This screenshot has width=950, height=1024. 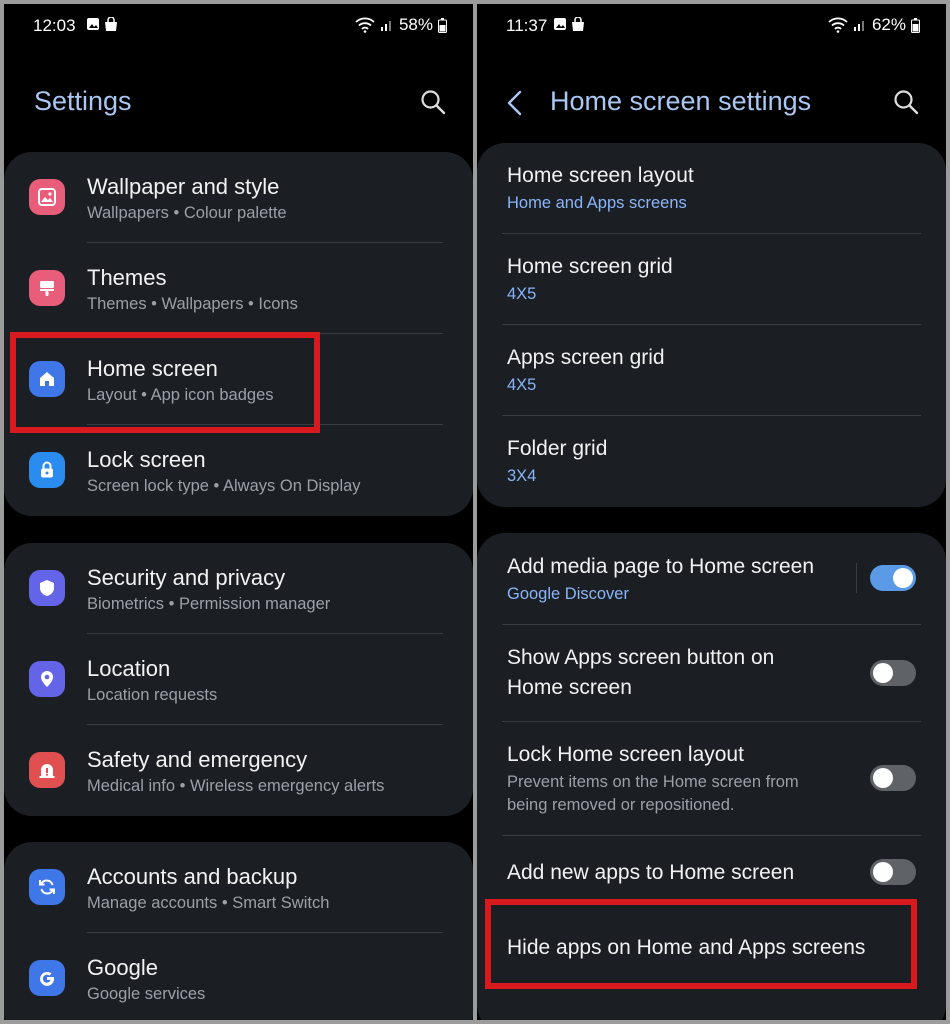 I want to click on setting-home-screen-layout: Home screen layout Home and Apps screens, so click(x=711, y=188).